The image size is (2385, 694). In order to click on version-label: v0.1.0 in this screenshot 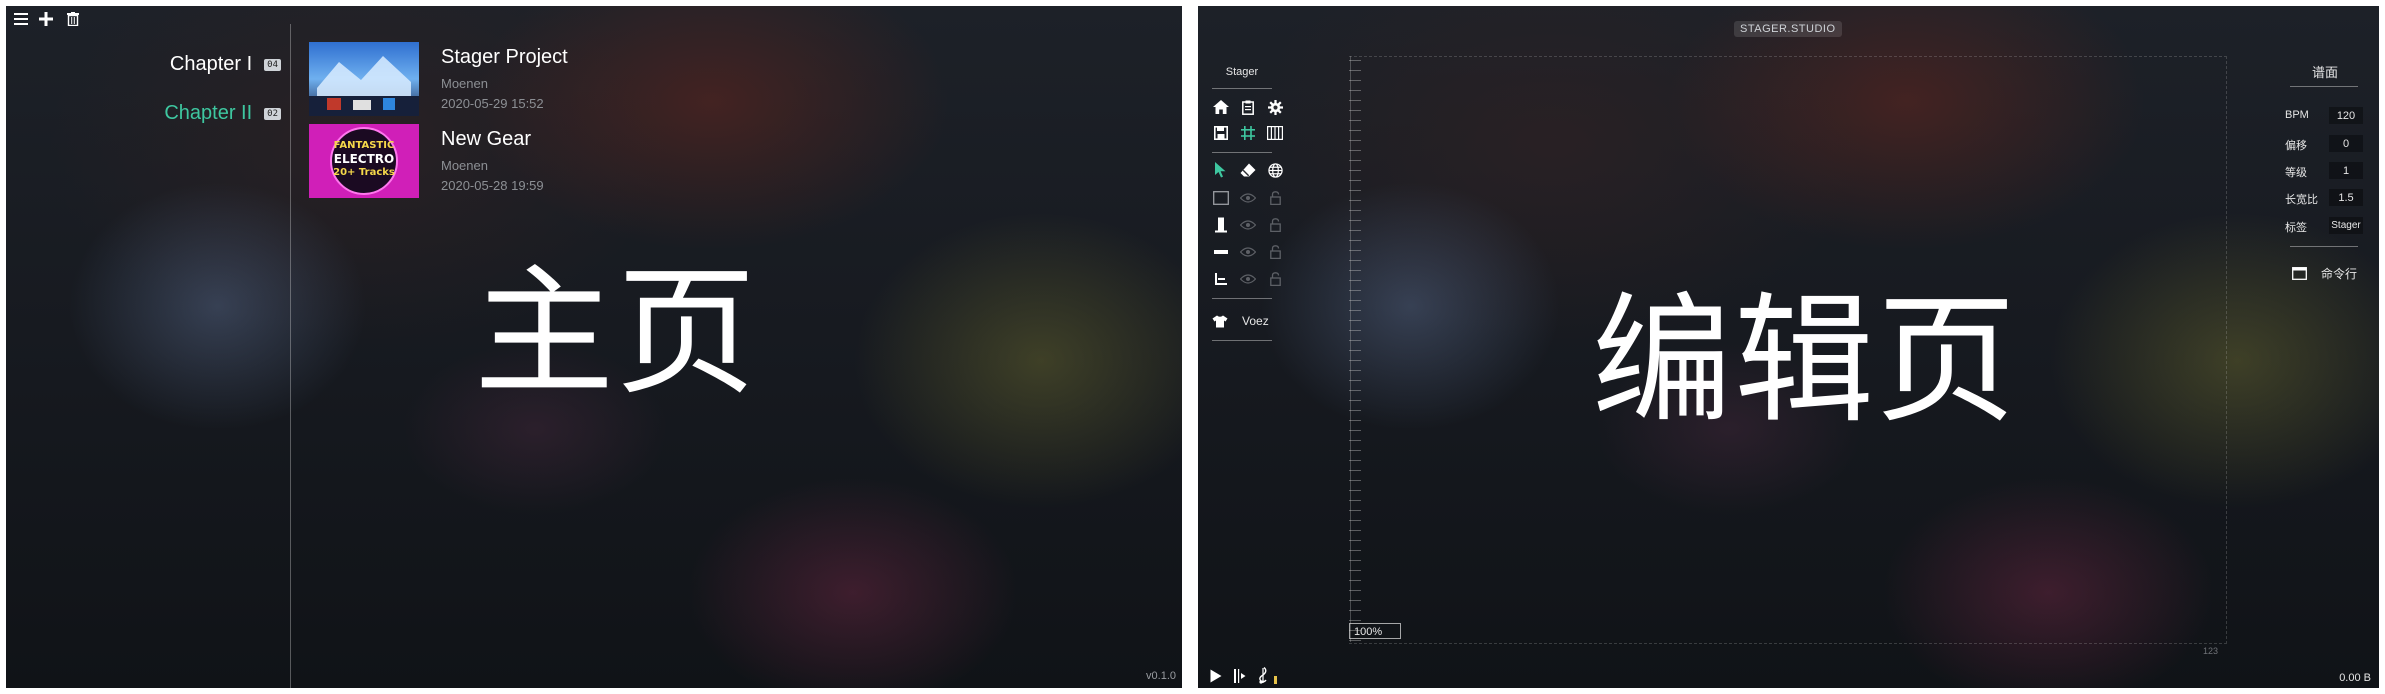, I will do `click(1161, 676)`.